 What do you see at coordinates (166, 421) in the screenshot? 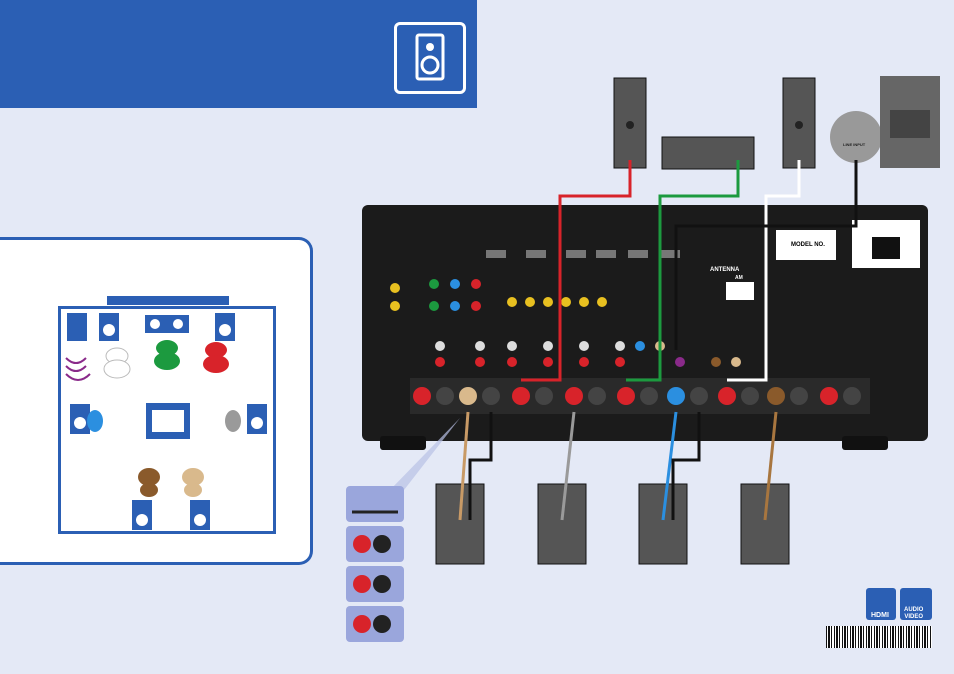
I see `room-speakers` at bounding box center [166, 421].